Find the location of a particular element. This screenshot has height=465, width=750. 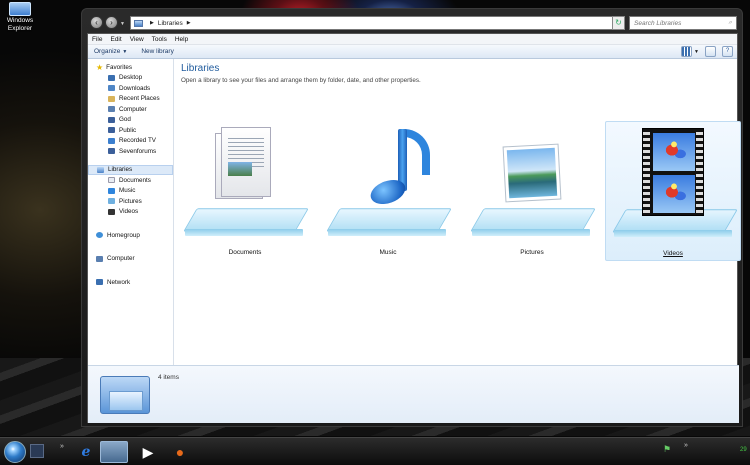

network-icon is located at coordinates (99, 282).